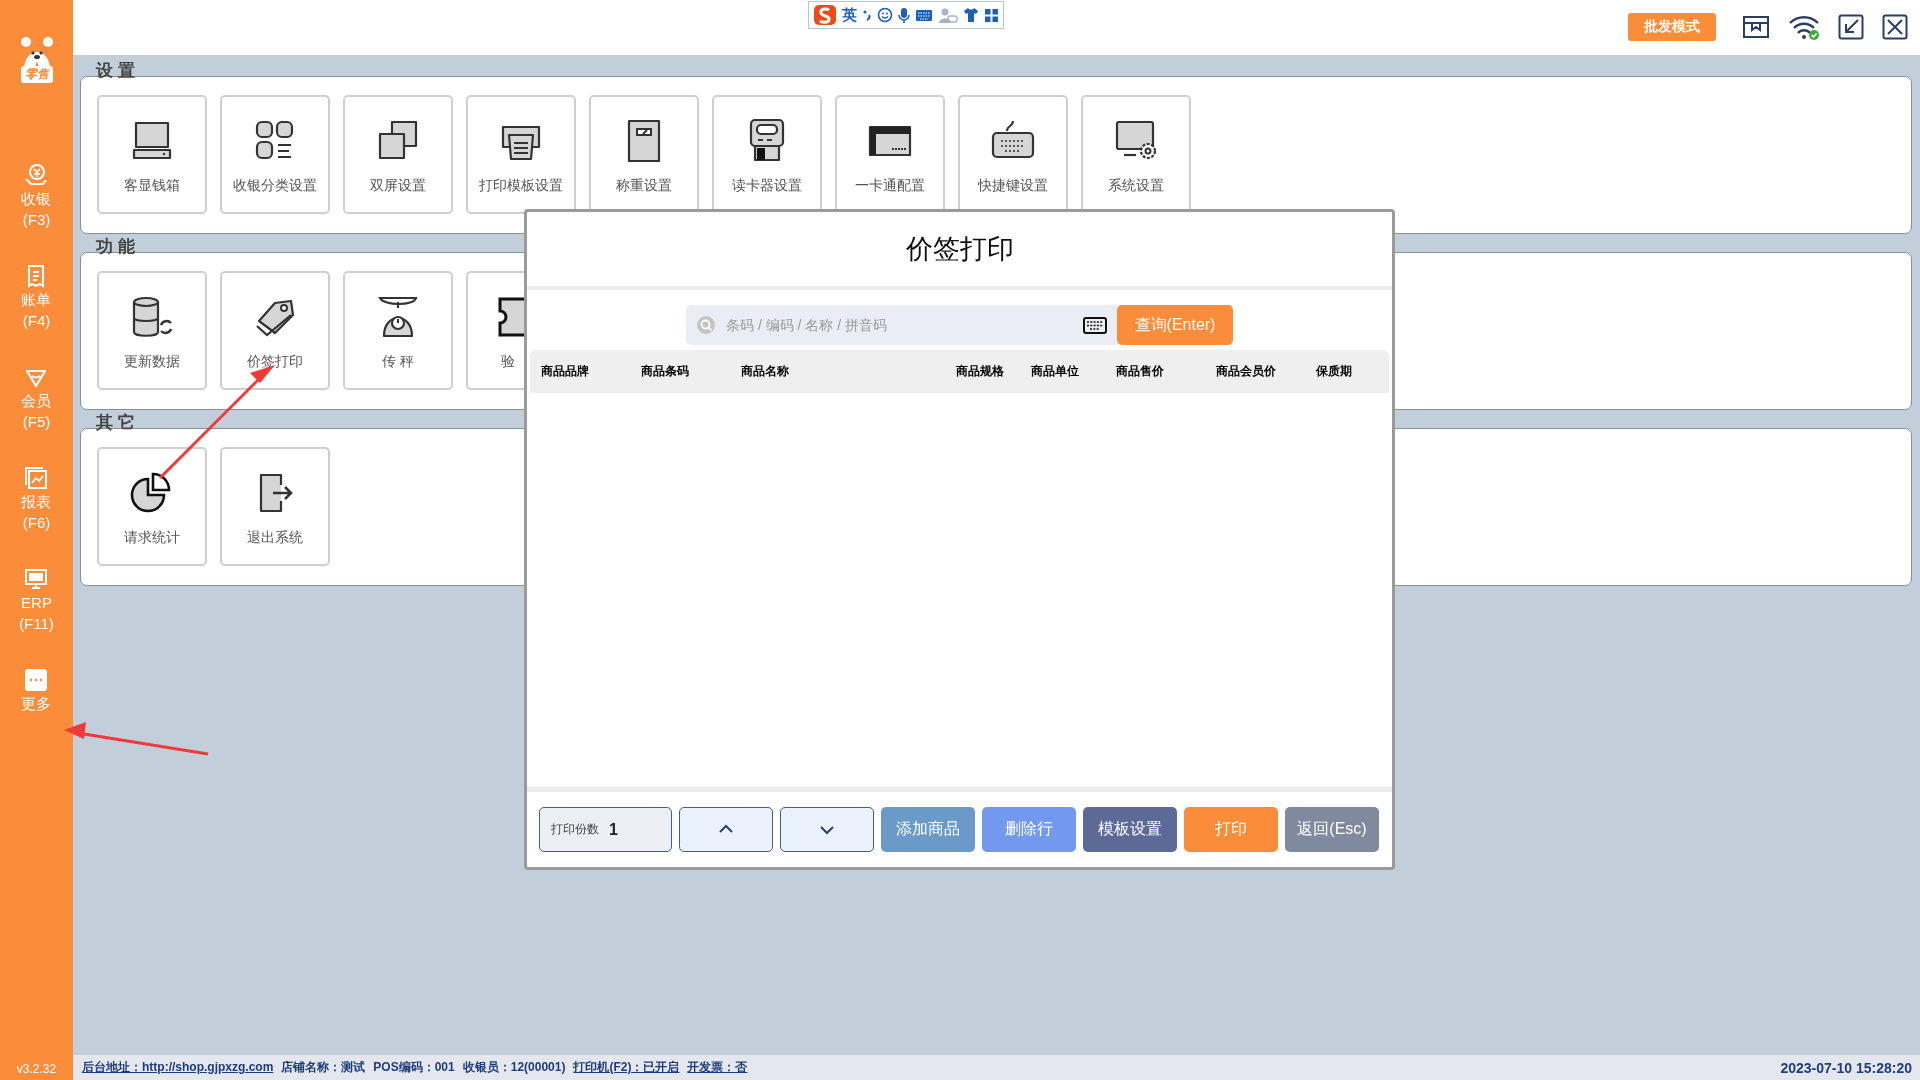  I want to click on search-input: 条码 / 编码 / 名称 / 拼音码, so click(899, 325).